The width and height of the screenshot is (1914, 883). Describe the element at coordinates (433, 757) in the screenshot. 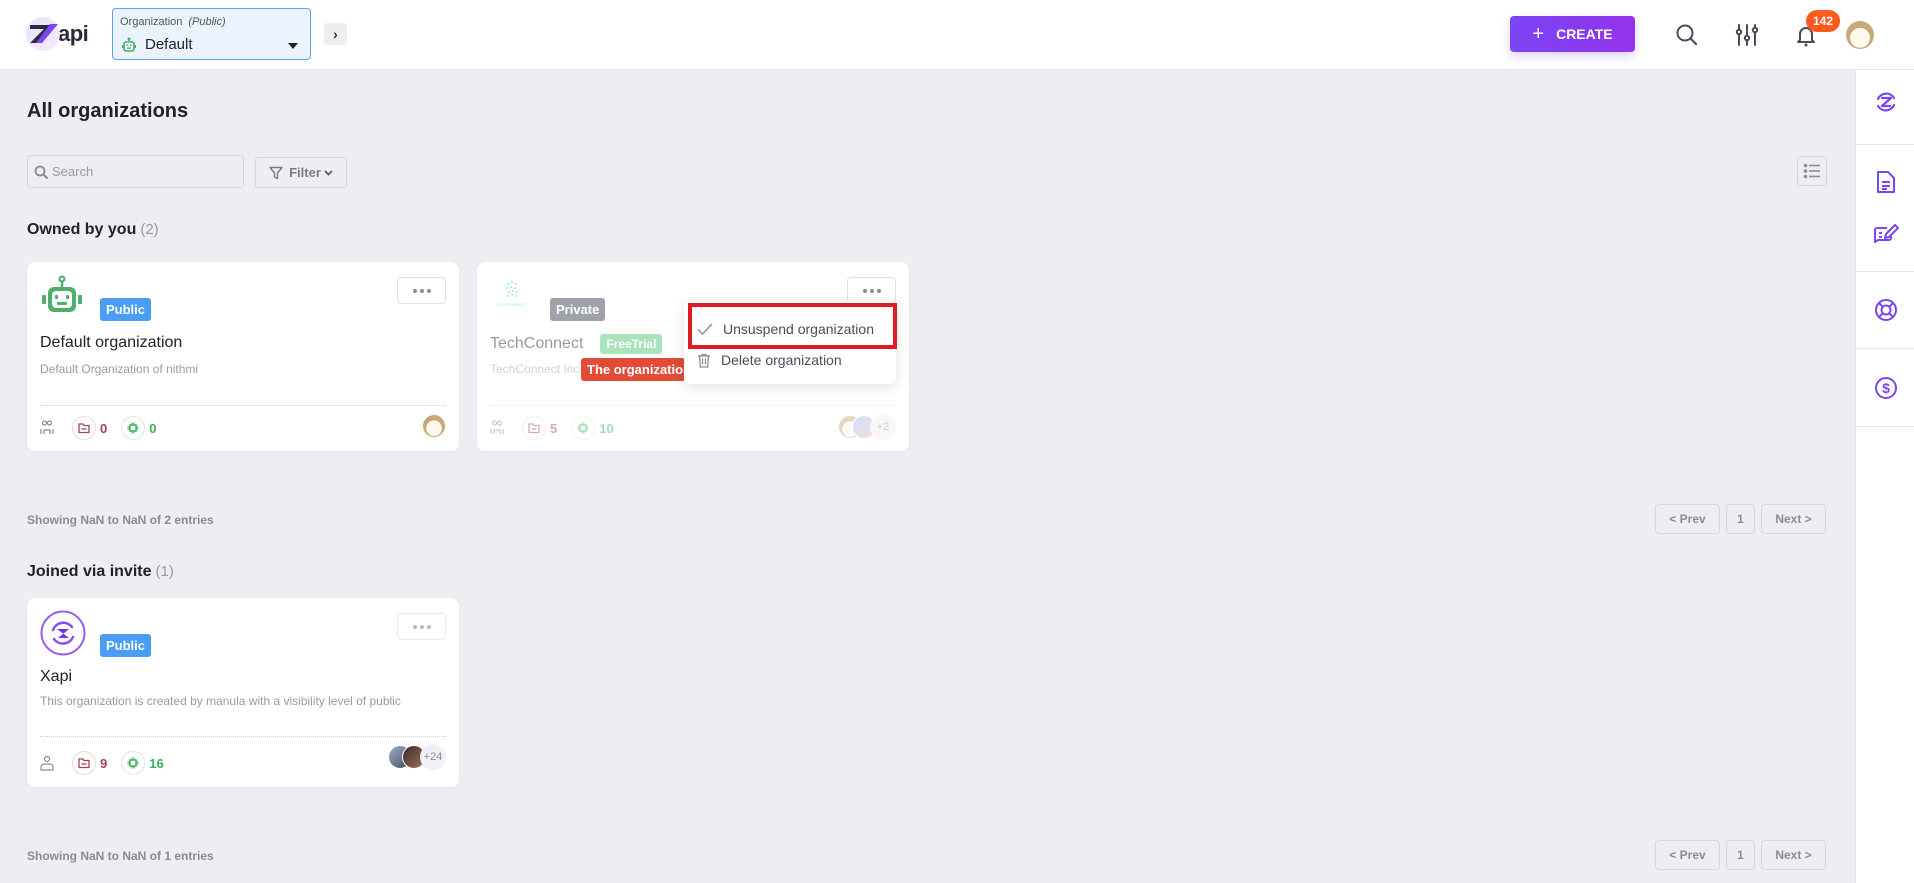

I see `extra-members-count: +24` at that location.